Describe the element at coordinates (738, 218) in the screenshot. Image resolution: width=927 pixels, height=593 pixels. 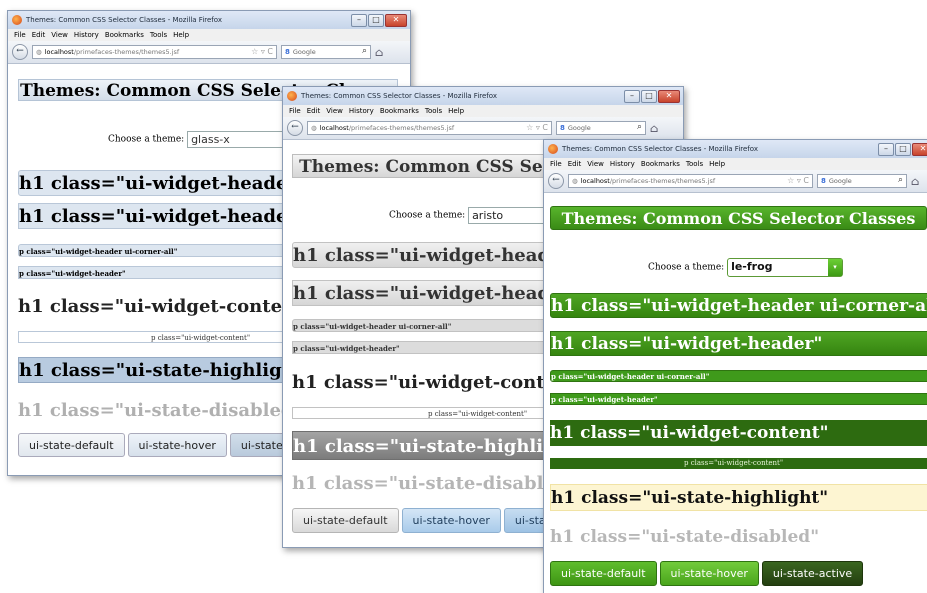
I see `page-title: Themes: Common CSS Selector Classes` at that location.